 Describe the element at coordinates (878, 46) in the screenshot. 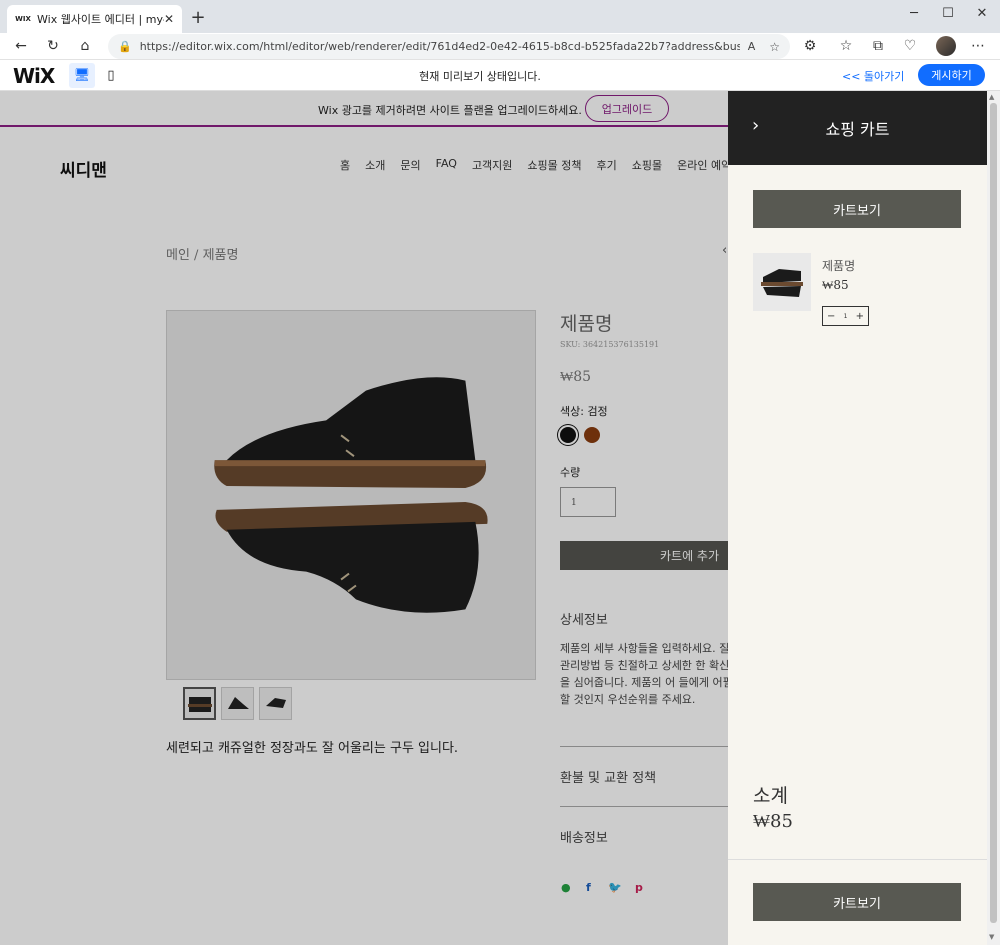

I see `collections-icon: ⧉` at that location.